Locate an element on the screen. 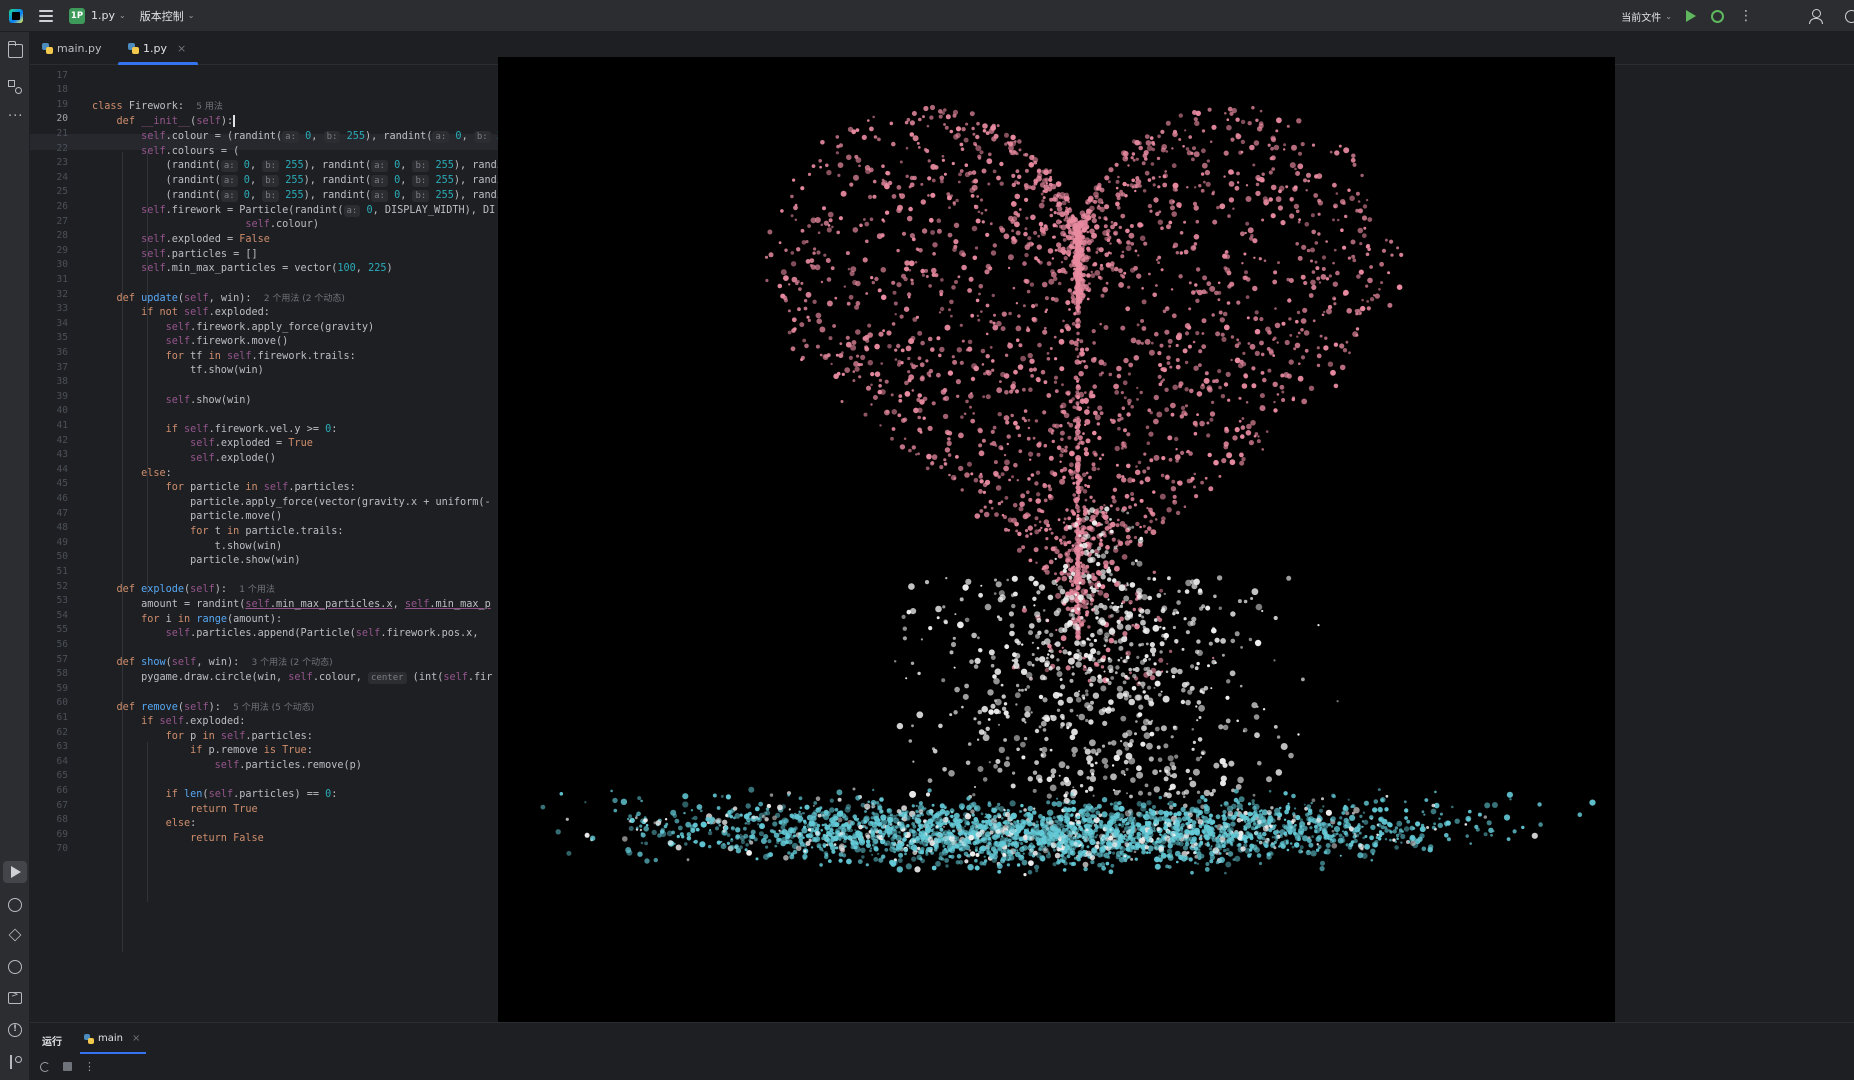 This screenshot has width=1854, height=1080. run-icon is located at coordinates (1691, 16).